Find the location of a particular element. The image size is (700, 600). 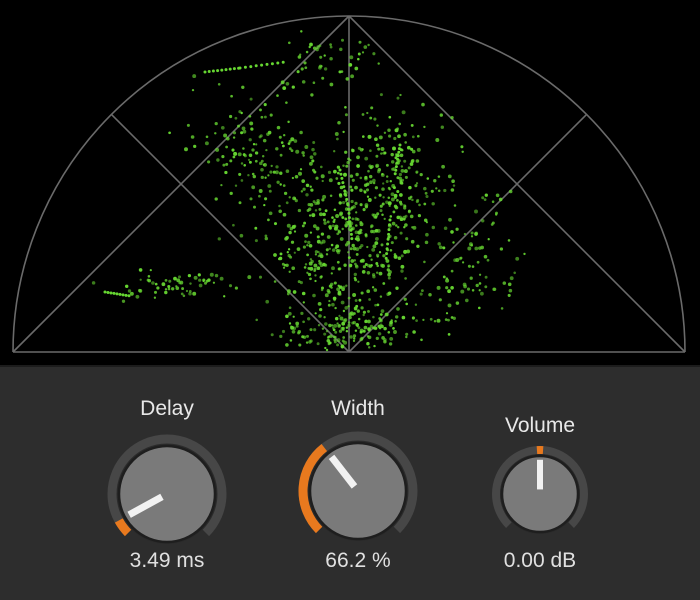

width-knob is located at coordinates (358, 491).